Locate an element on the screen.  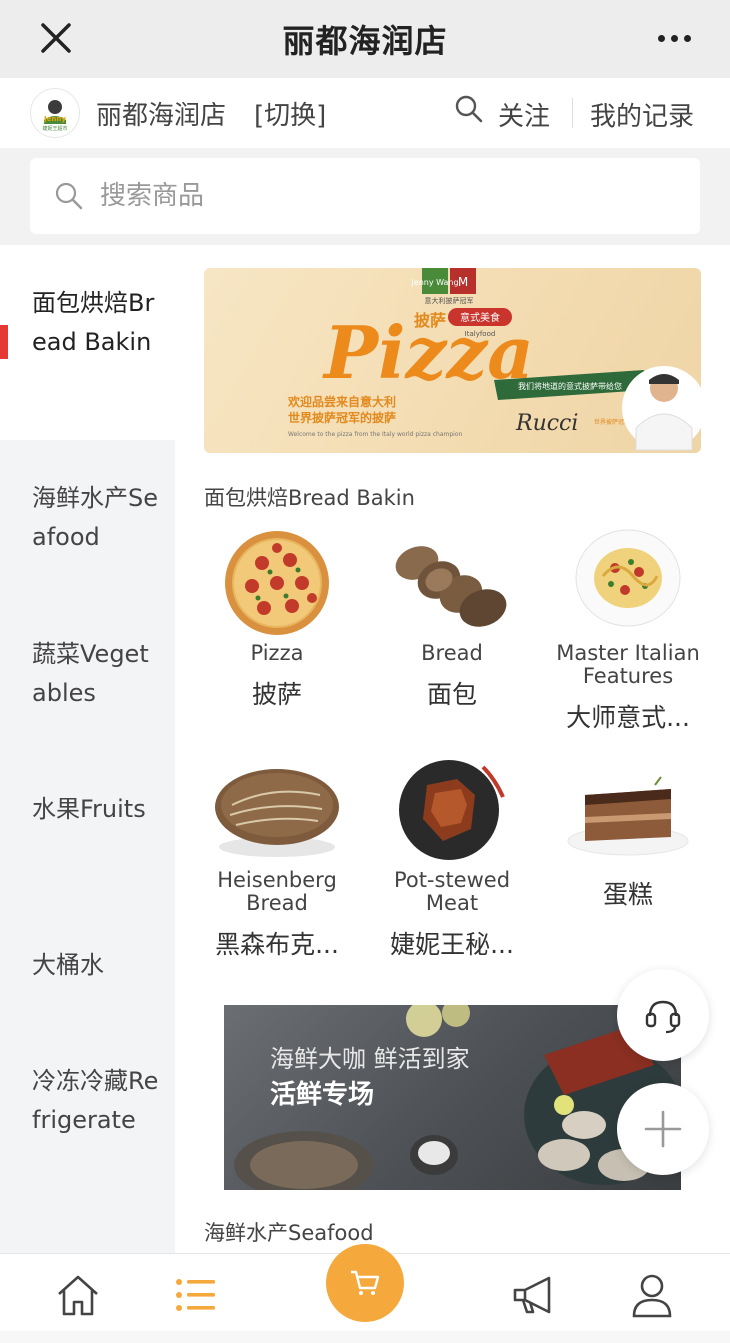
product-name-en: Master Italian Features is located at coordinates (628, 664).